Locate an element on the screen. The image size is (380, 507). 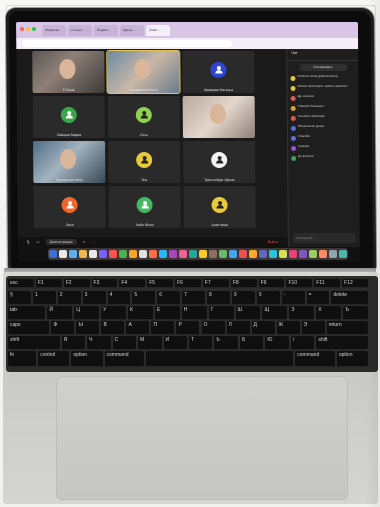
participant-tile: Эль is located at coordinates (144, 162).